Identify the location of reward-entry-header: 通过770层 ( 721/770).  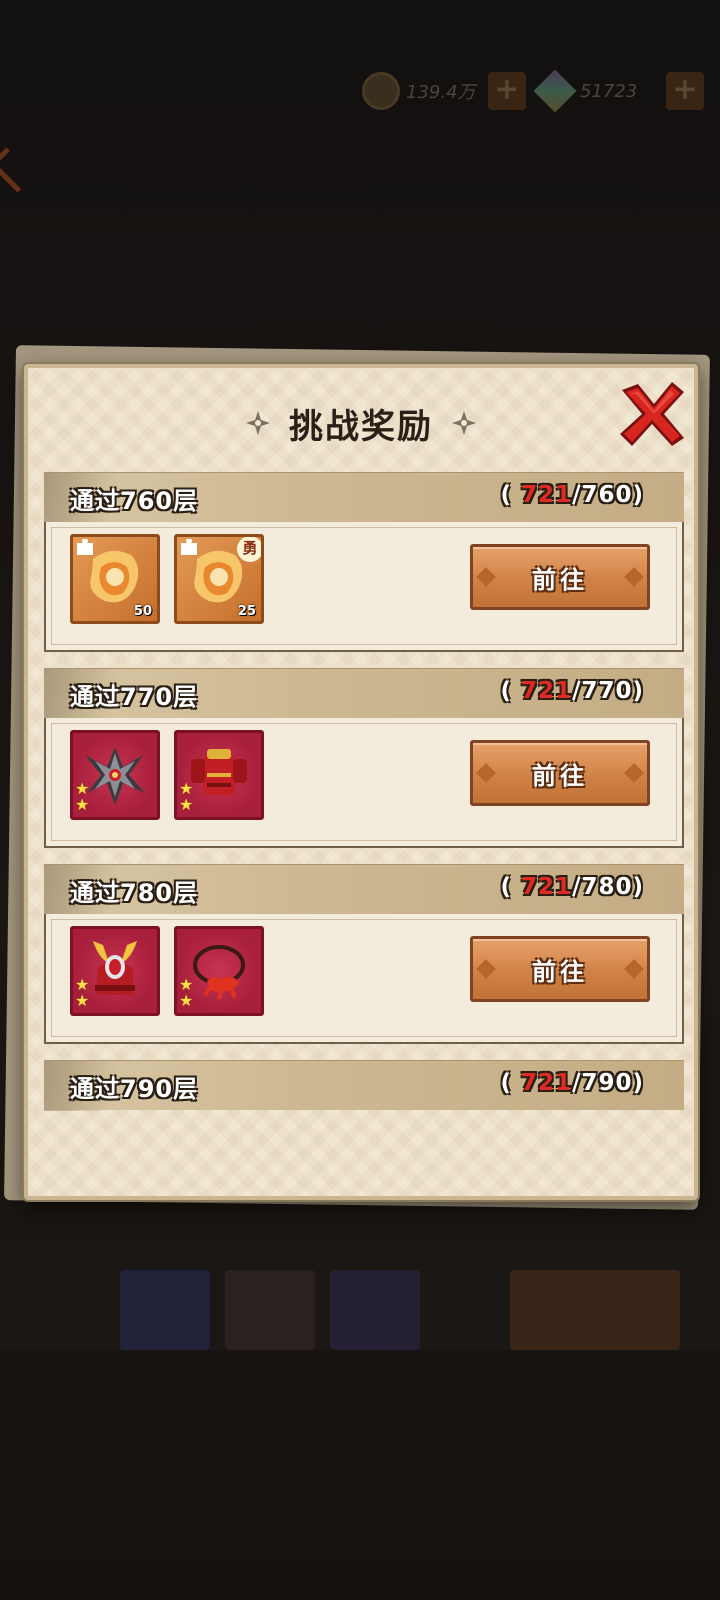
(364, 693).